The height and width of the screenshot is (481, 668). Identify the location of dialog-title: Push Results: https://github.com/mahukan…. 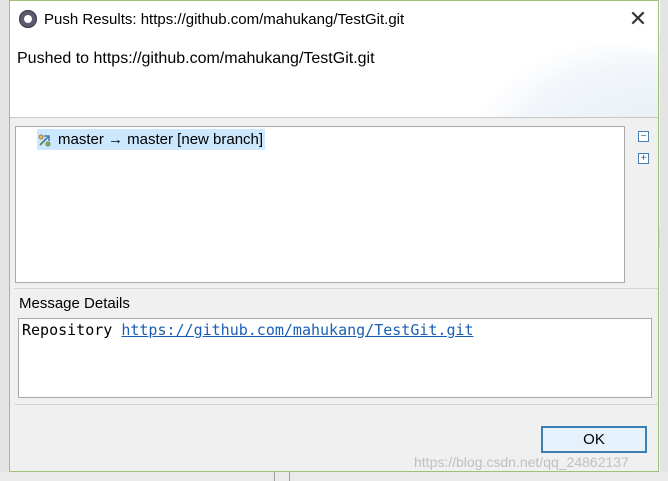
(224, 19).